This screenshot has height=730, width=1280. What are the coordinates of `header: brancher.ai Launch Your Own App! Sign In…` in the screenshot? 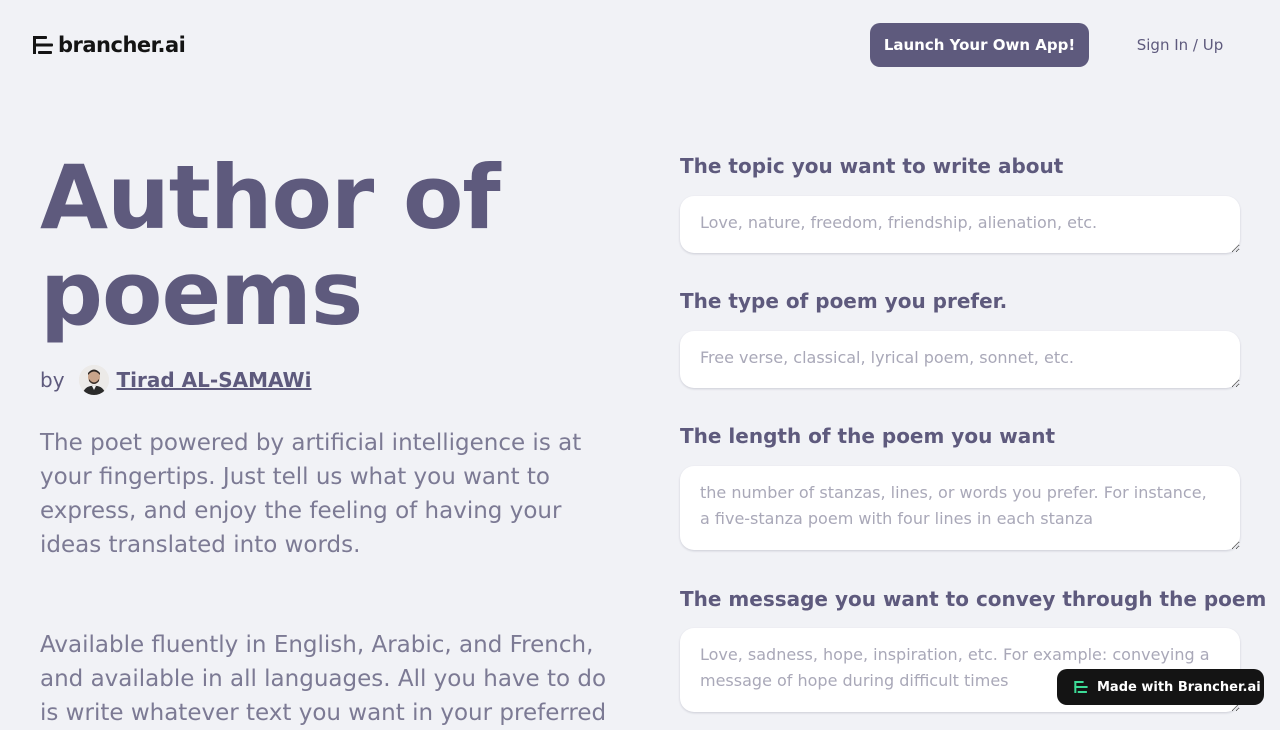 It's located at (640, 45).